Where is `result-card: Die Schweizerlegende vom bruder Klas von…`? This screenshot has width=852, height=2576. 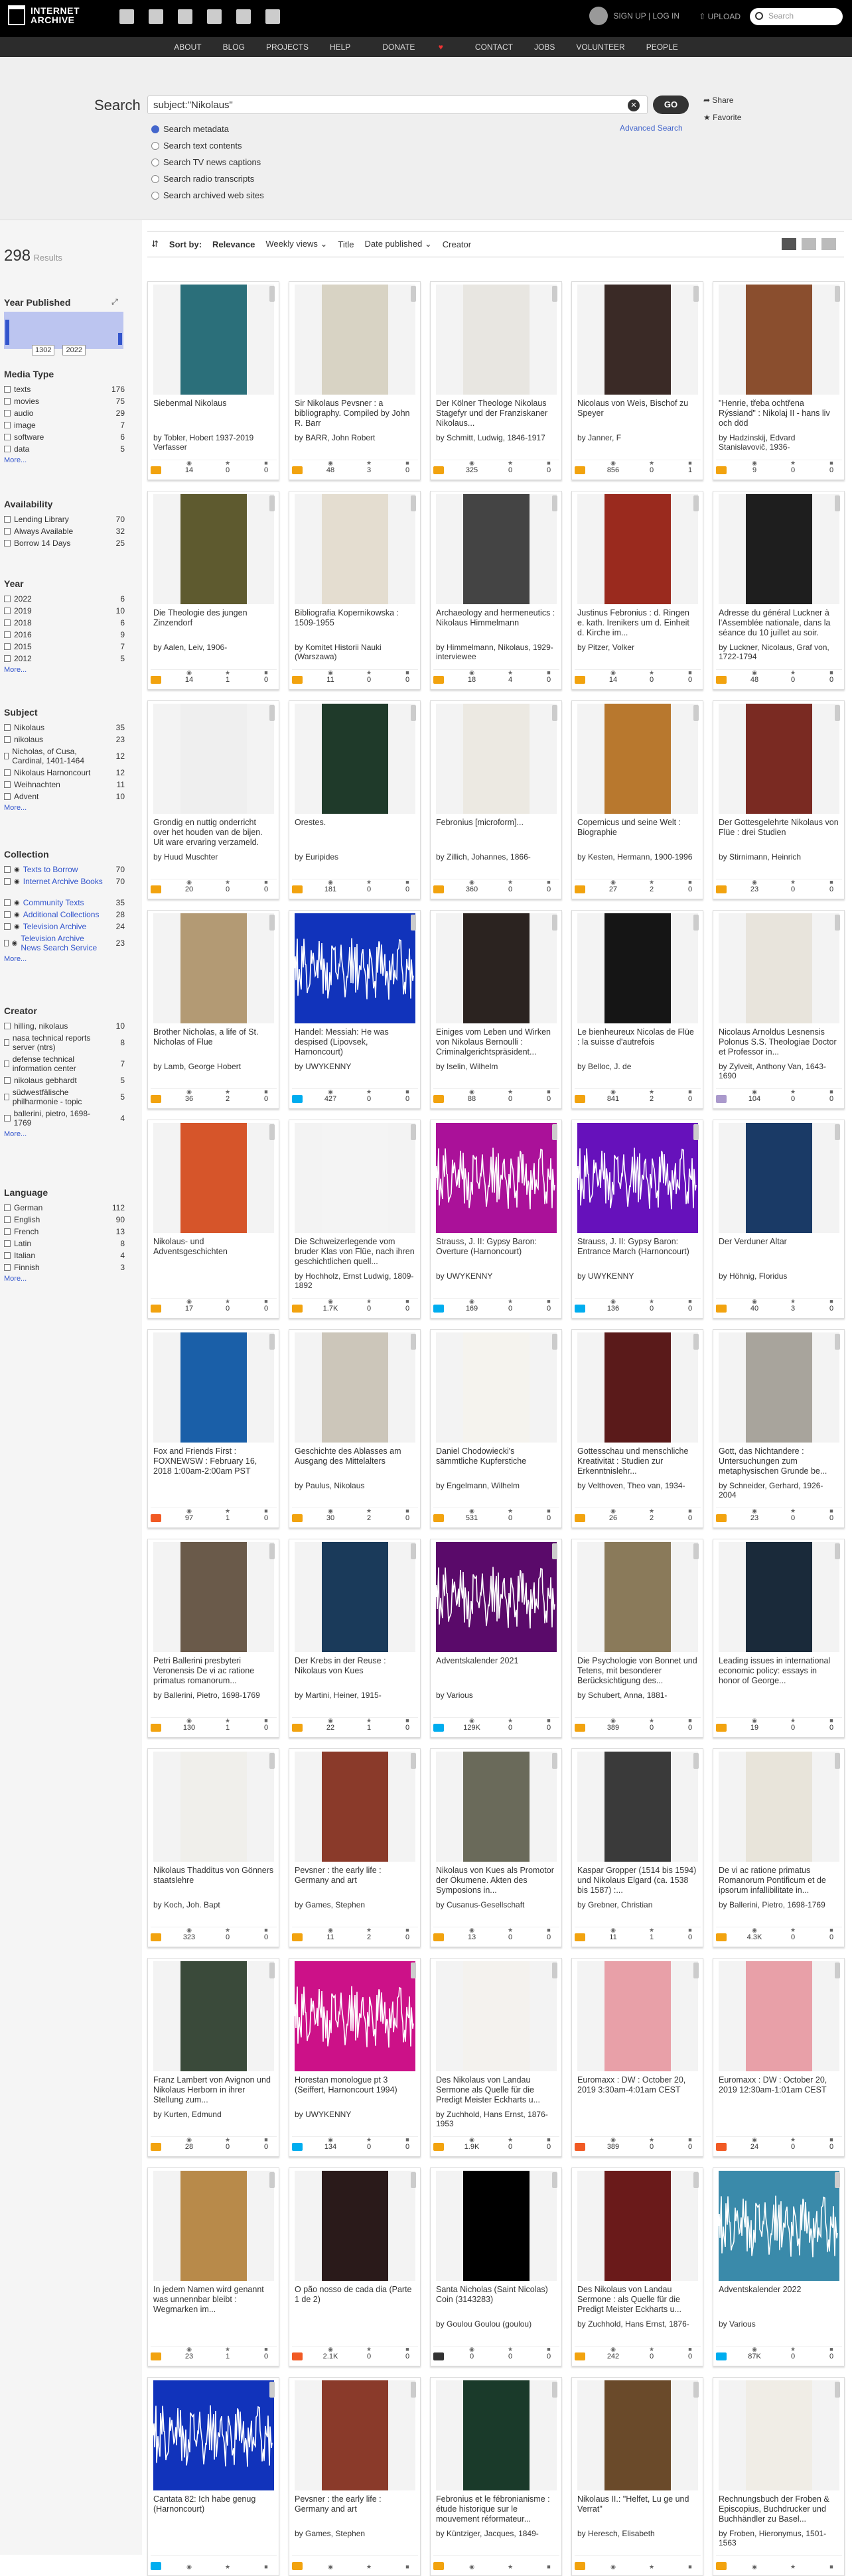
result-card: Die Schweizerlegende vom bruder Klas von… is located at coordinates (355, 1220).